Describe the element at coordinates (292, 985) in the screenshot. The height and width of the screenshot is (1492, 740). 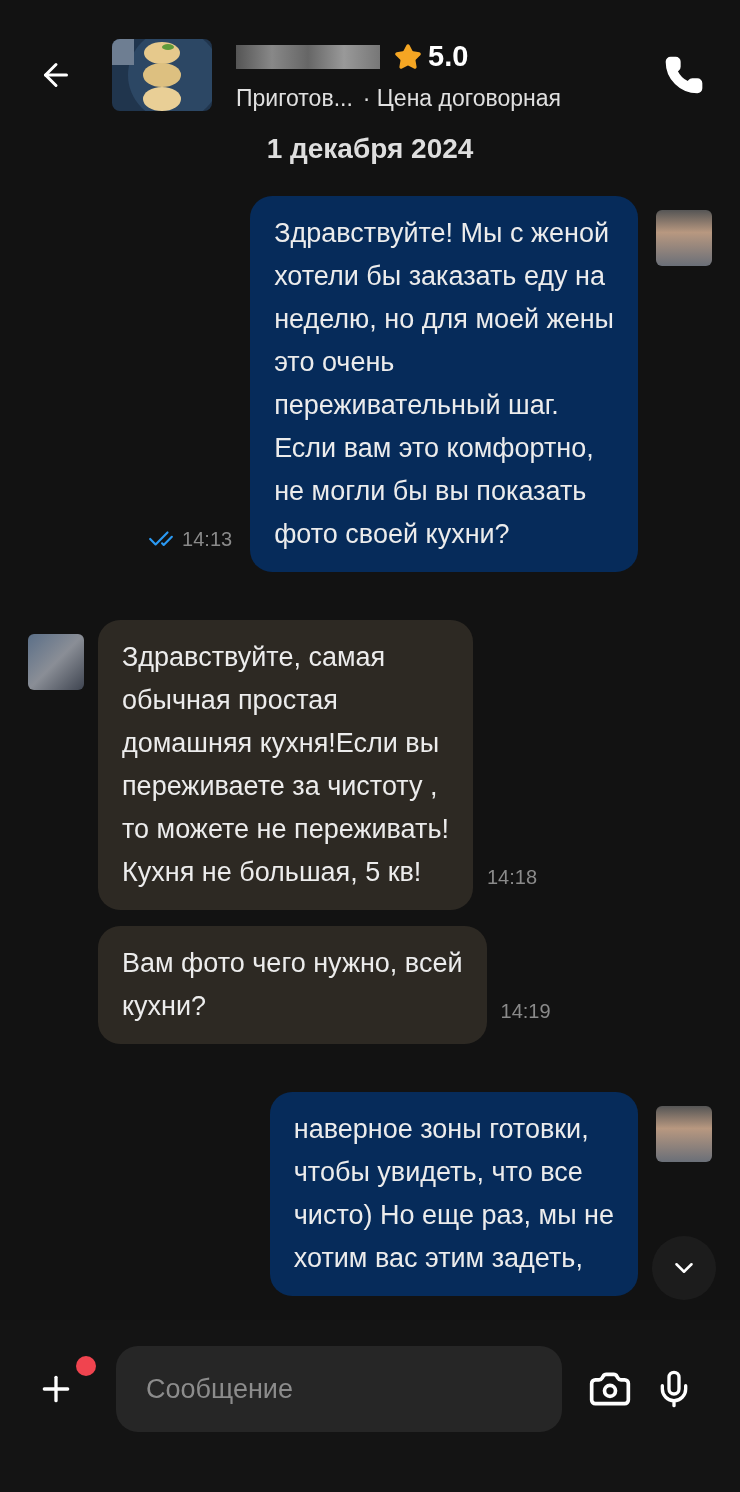
I see `message-bubble: Вам фото чего нужно, всей кухни?` at that location.